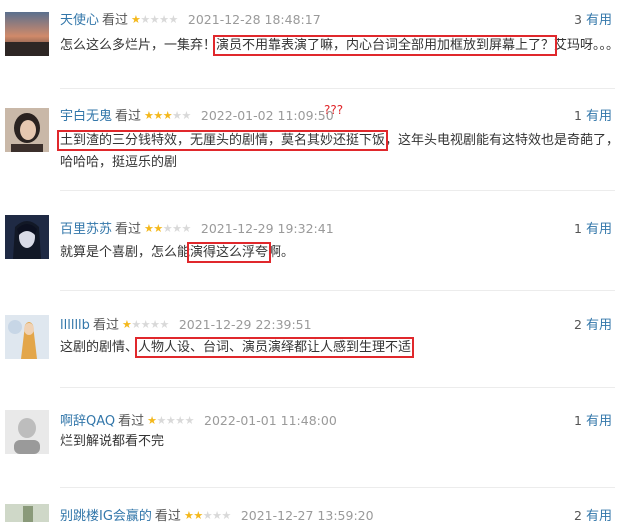  What do you see at coordinates (578, 19) in the screenshot?
I see `vote-count: 3` at bounding box center [578, 19].